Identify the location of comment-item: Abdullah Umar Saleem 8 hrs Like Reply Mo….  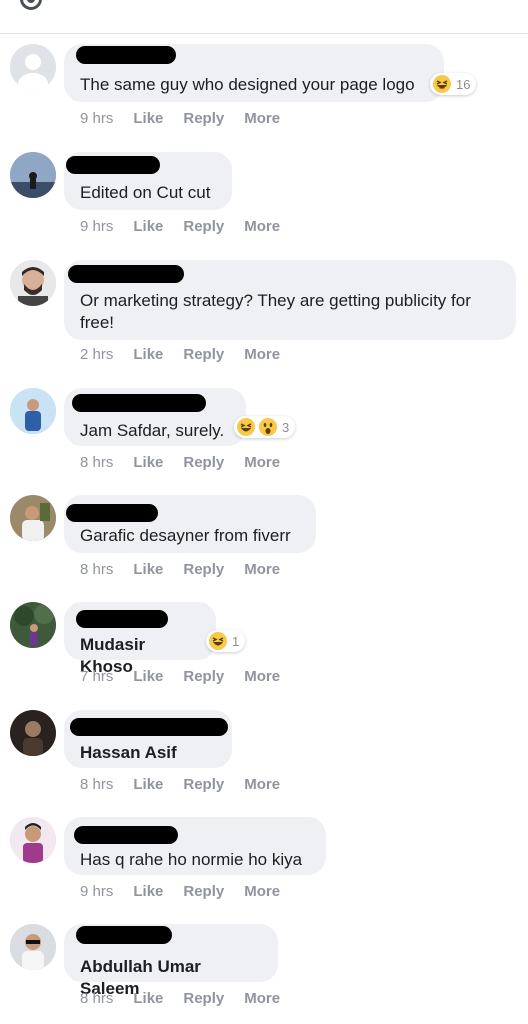
(264, 972).